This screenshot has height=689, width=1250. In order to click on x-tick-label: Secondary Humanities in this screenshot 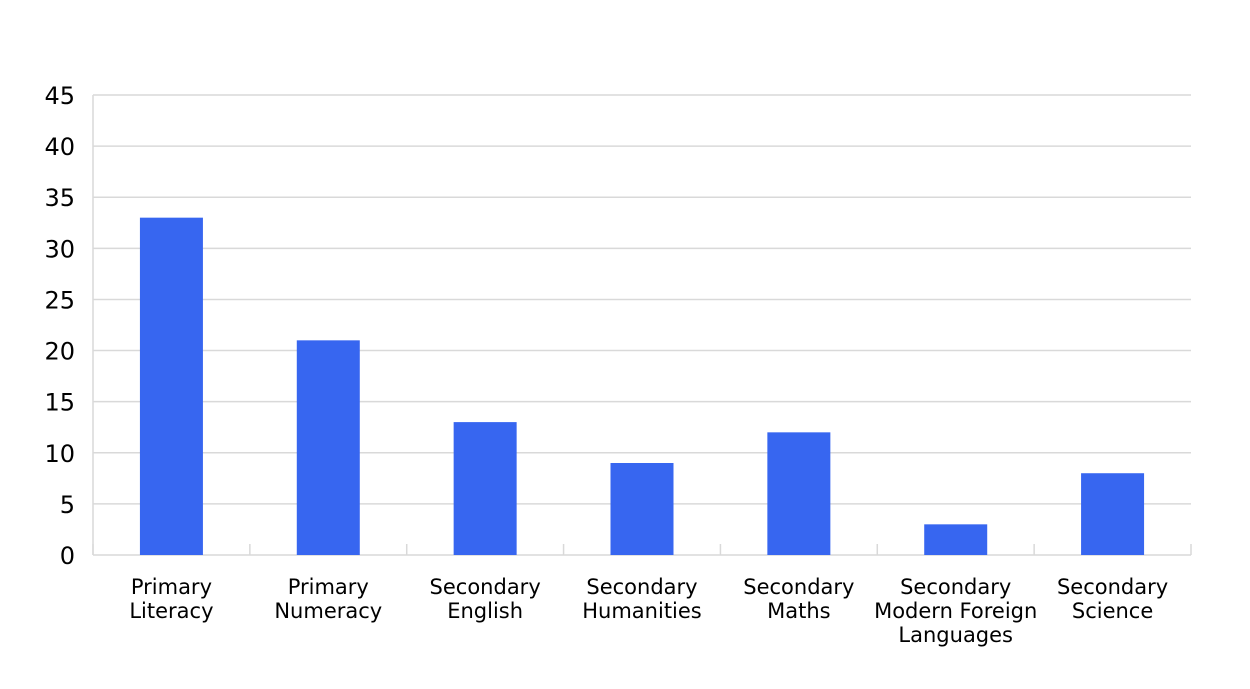, I will do `click(642, 599)`.